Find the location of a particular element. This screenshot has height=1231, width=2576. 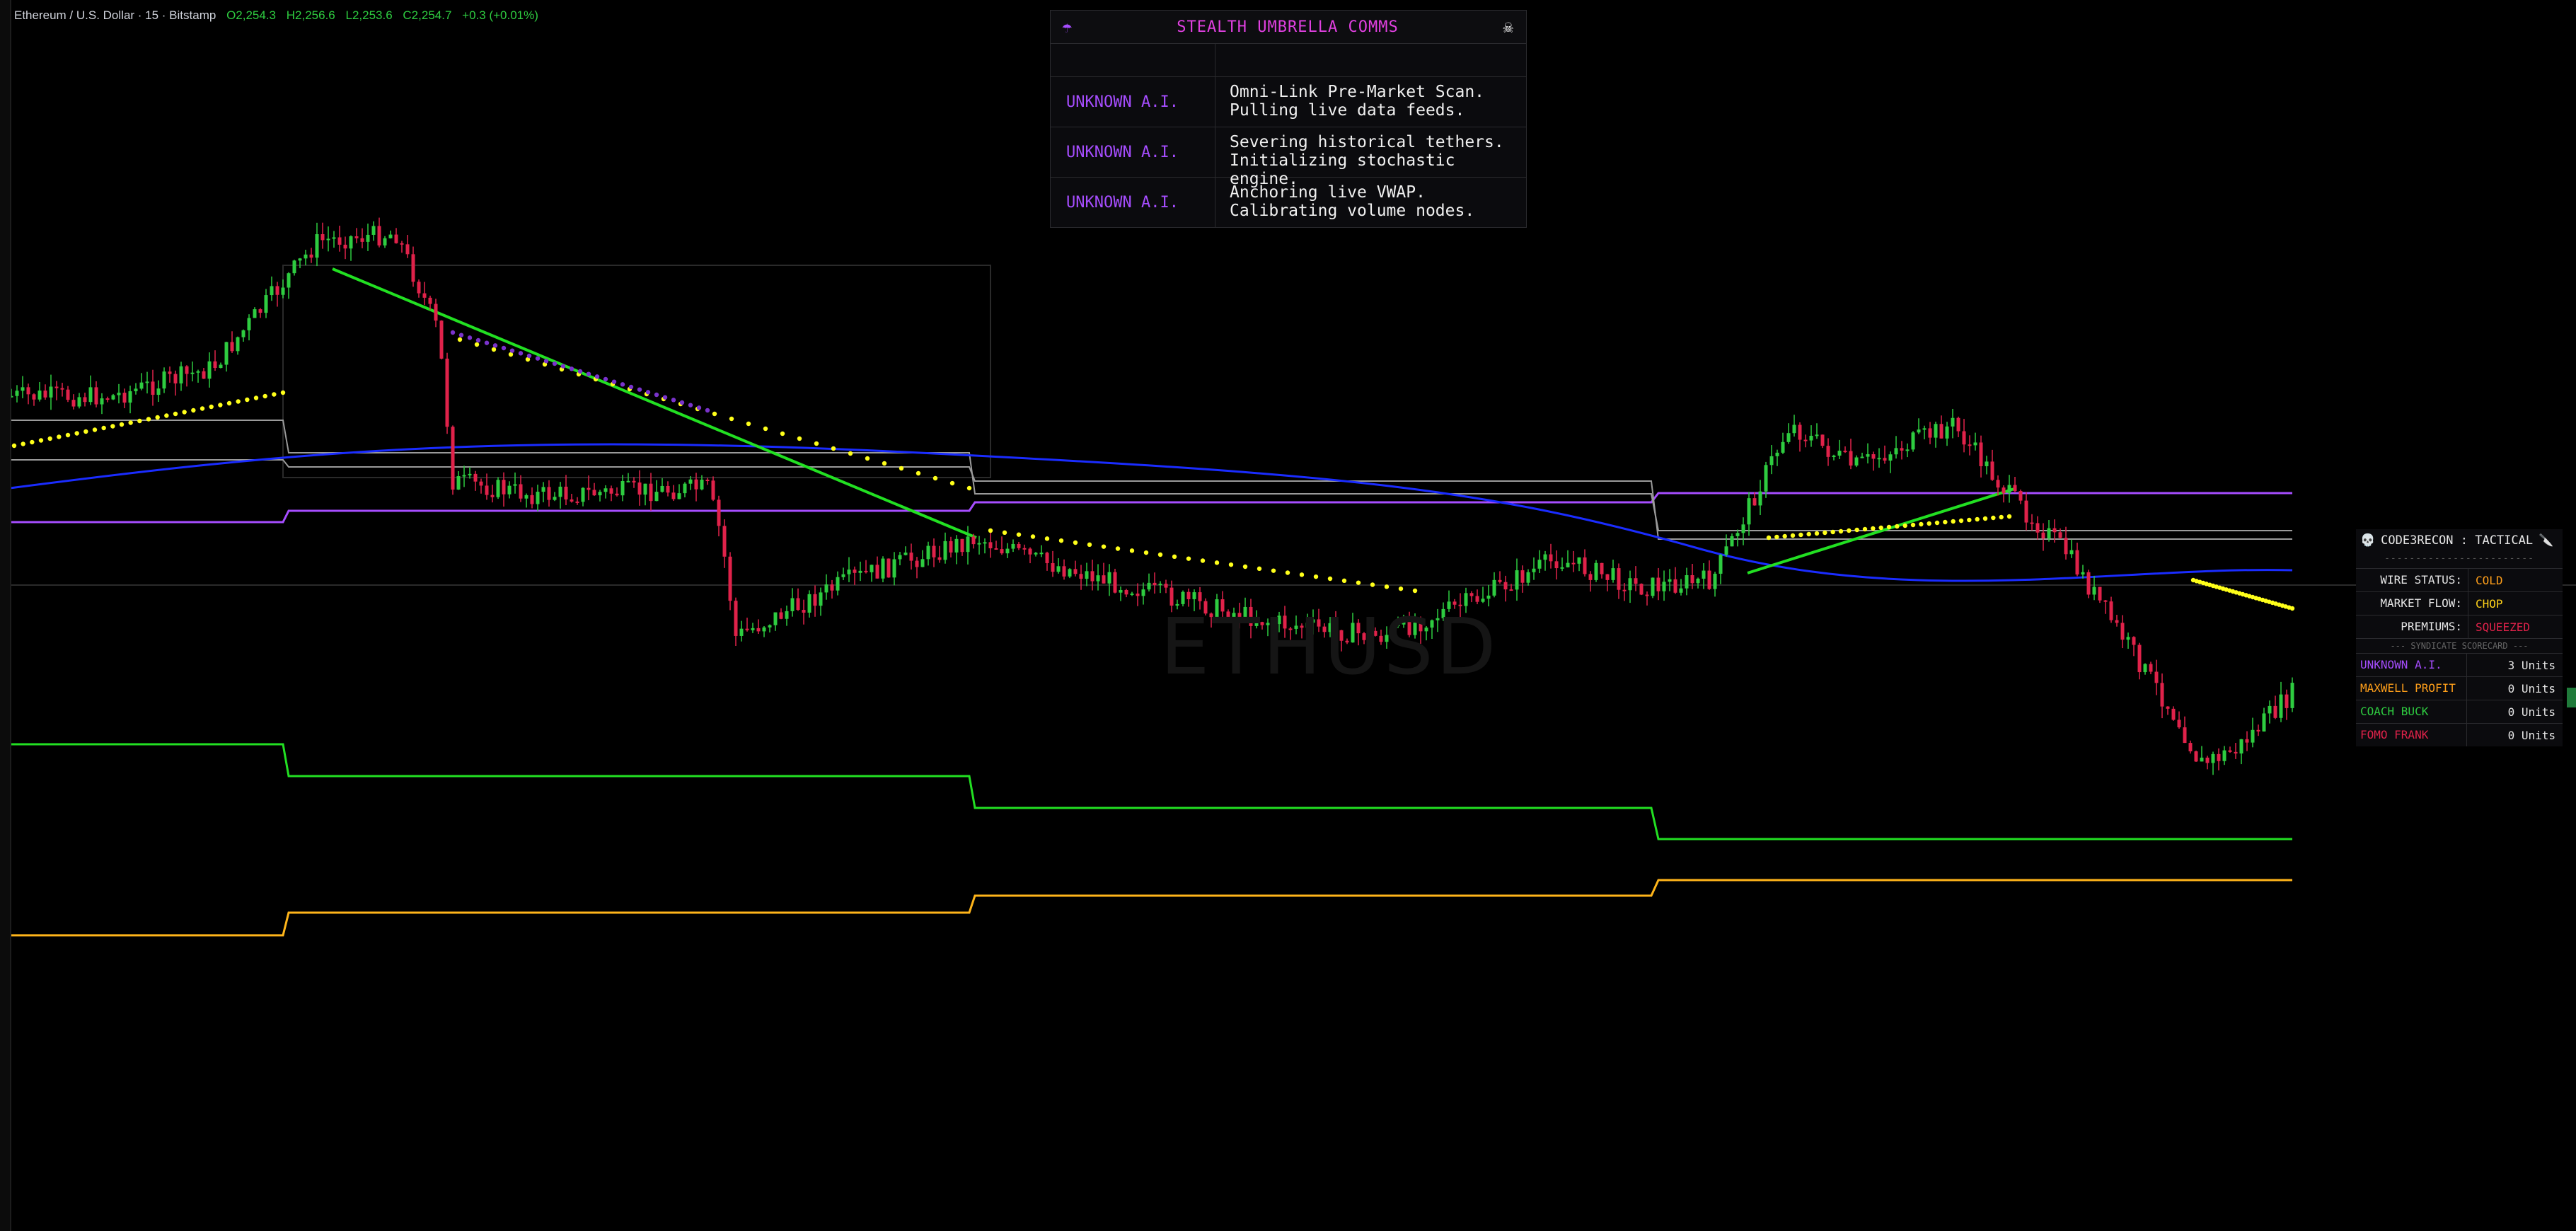

scorecard-row: UNKNOWN A.I. 3 Units is located at coordinates (2459, 664).